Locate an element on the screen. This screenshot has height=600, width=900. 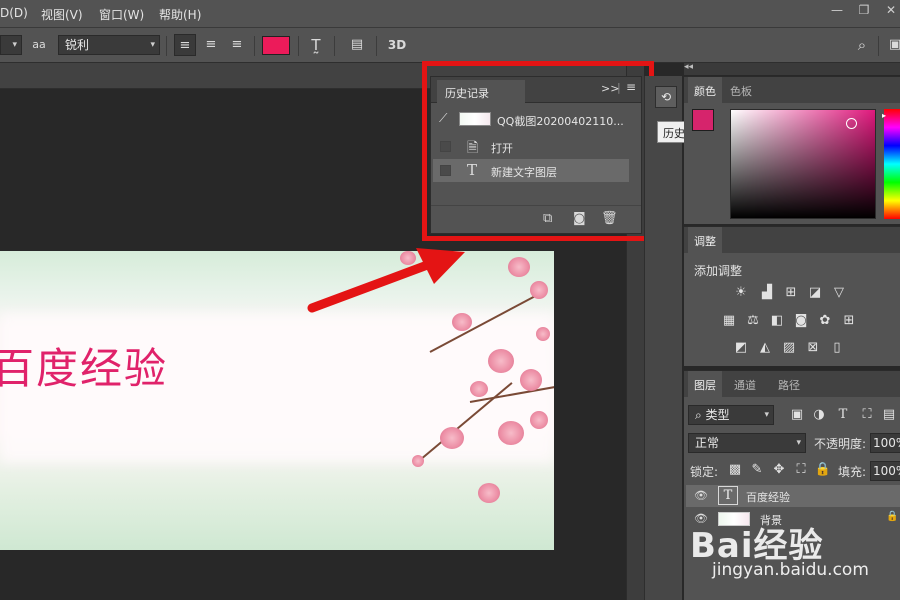
layer-filter-select: ⌕ 类型 ▾ is located at coordinates (731, 415).